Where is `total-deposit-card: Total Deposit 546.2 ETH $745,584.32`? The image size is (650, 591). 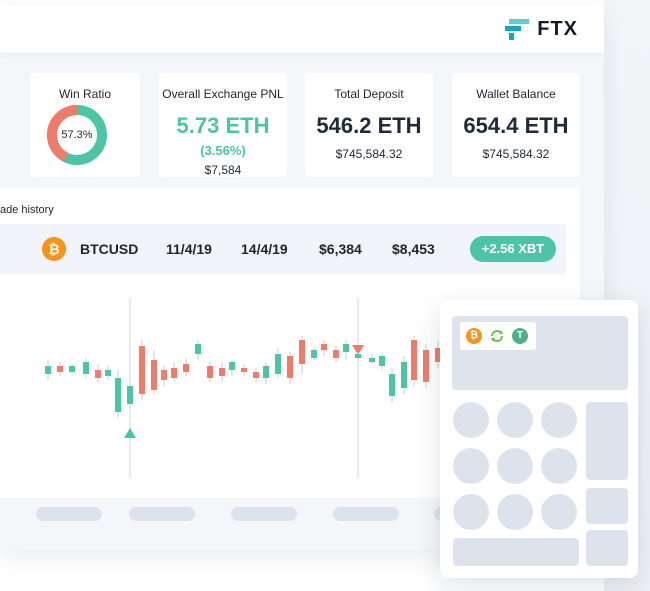
total-deposit-card: Total Deposit 546.2 ETH $745,584.32 is located at coordinates (369, 125).